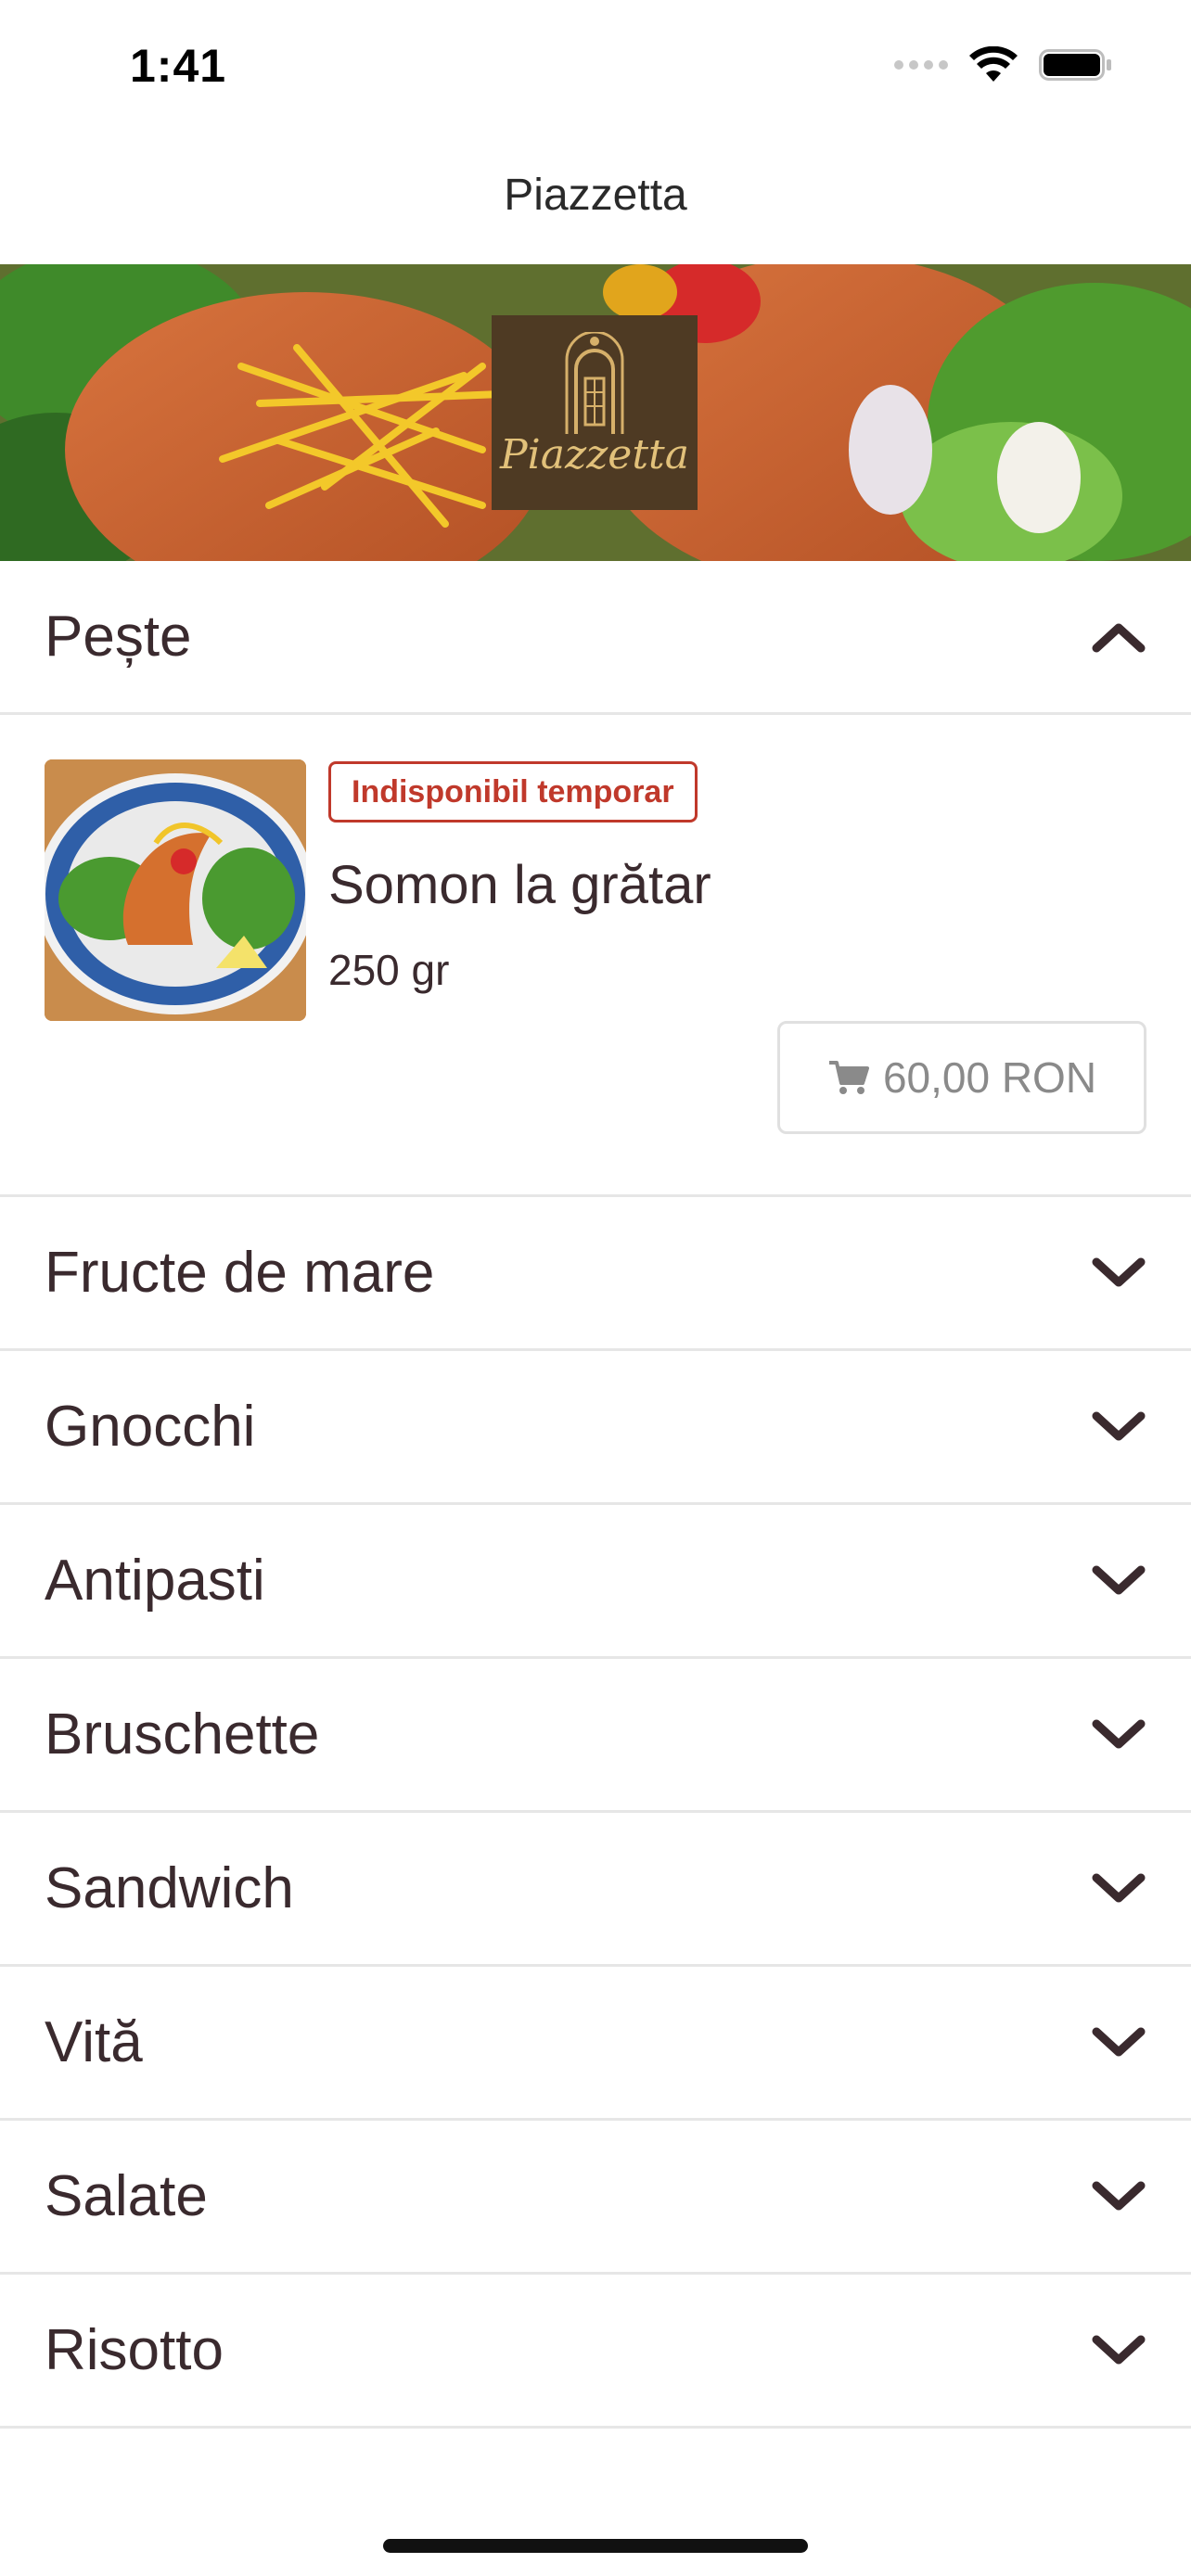  Describe the element at coordinates (595, 2044) in the screenshot. I see `category-vita: Vită` at that location.